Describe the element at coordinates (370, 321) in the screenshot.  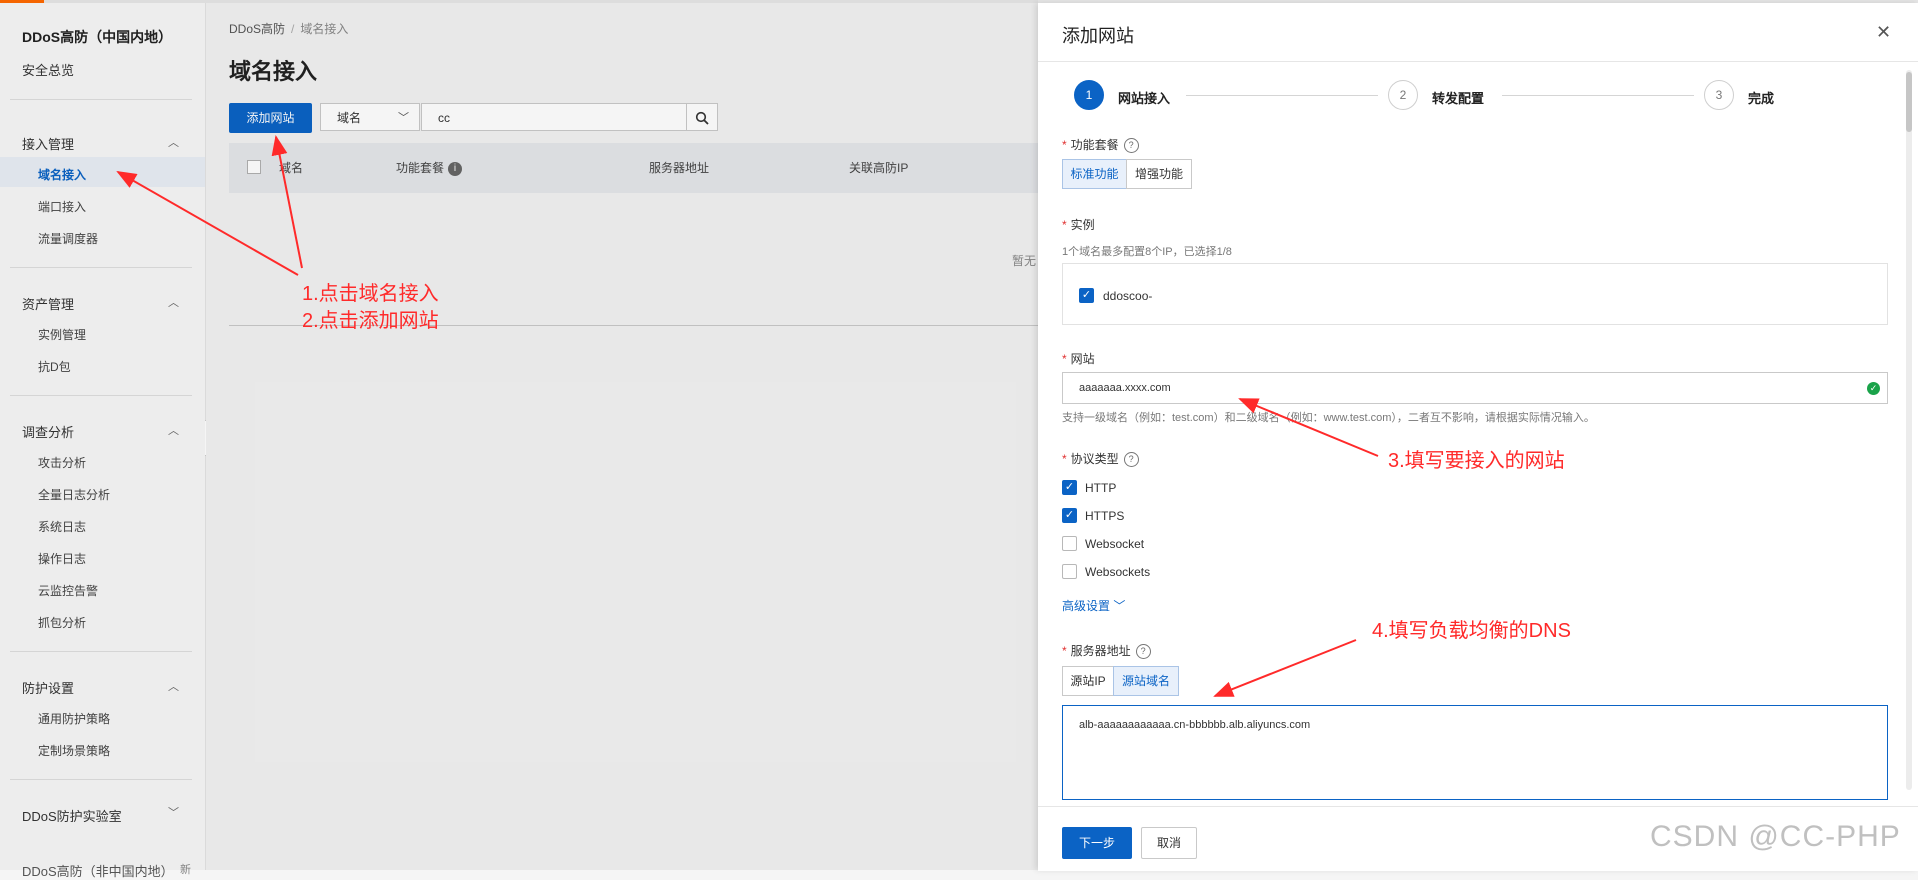
I see `annotation-step2: 2.点击添加网站` at that location.